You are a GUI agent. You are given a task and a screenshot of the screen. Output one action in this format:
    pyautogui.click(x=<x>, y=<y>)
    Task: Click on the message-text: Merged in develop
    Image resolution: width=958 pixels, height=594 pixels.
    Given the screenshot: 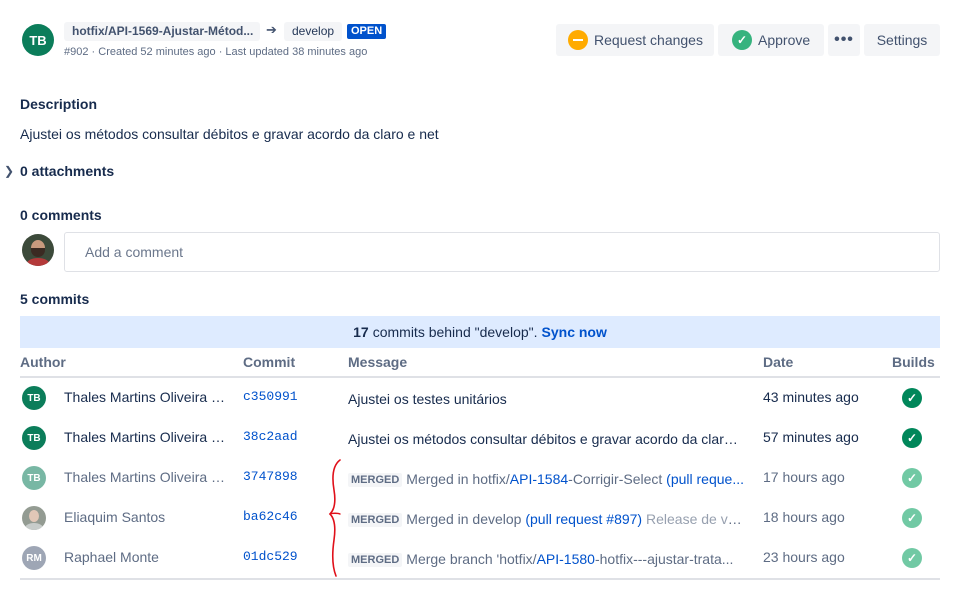 What is the action you would take?
    pyautogui.click(x=466, y=519)
    